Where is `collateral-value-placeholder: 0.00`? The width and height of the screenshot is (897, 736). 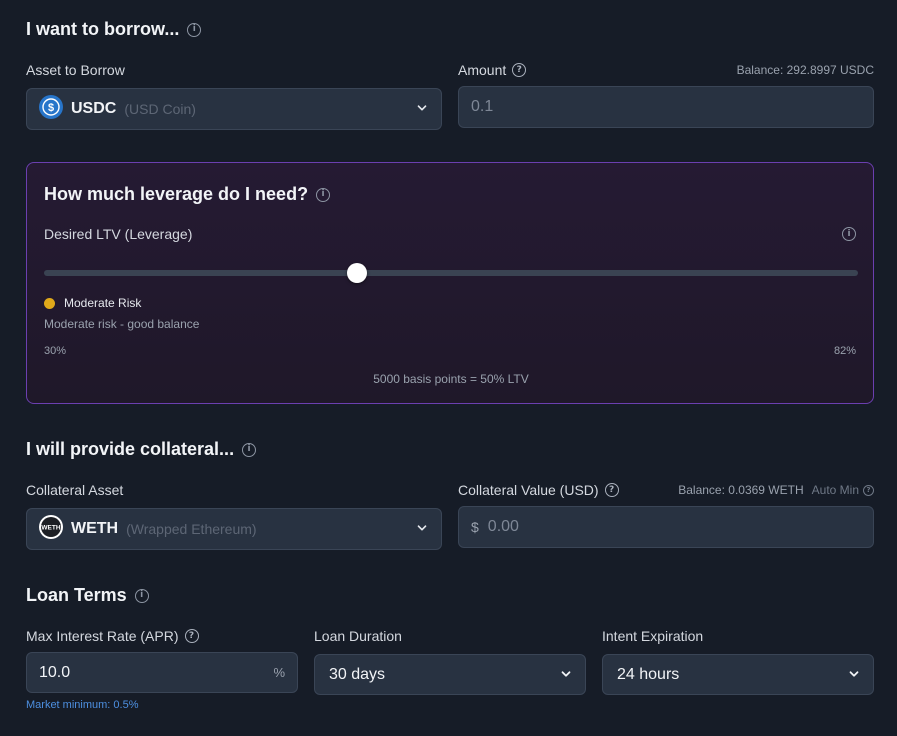
collateral-value-placeholder: 0.00 is located at coordinates (503, 526).